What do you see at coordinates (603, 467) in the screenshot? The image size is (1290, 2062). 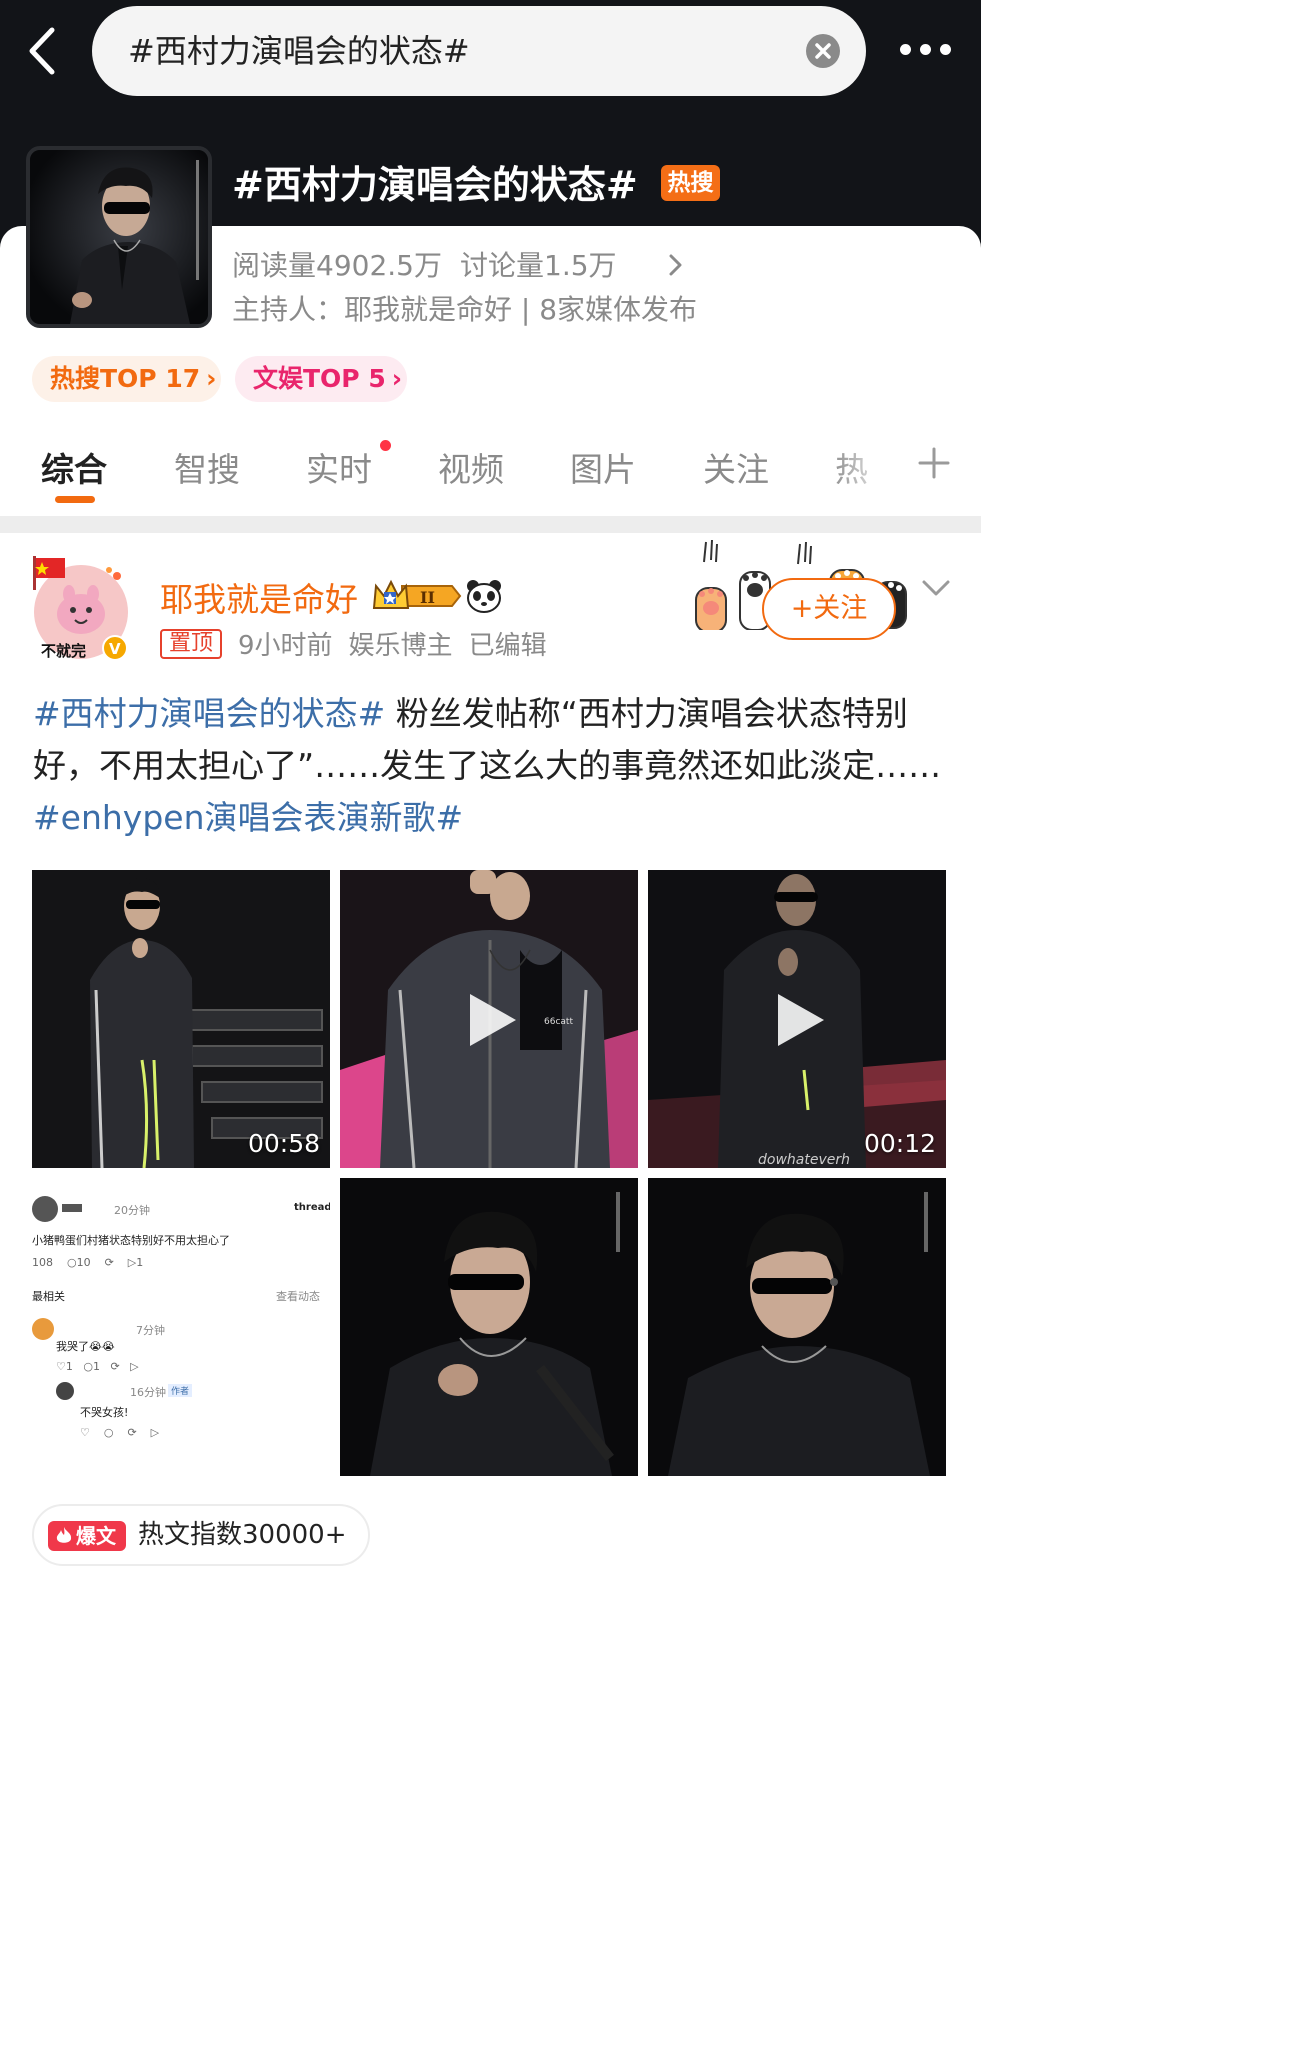 I see `tab-images: 图片` at bounding box center [603, 467].